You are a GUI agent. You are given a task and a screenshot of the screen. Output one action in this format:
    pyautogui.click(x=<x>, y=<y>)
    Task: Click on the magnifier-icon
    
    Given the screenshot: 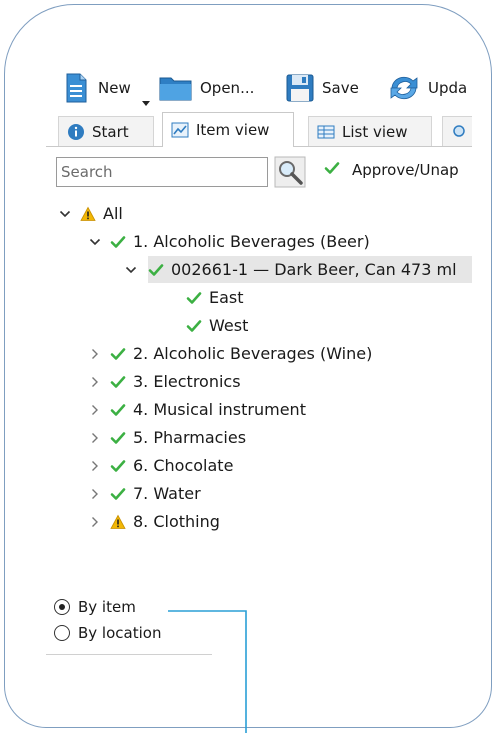 What is the action you would take?
    pyautogui.click(x=460, y=132)
    